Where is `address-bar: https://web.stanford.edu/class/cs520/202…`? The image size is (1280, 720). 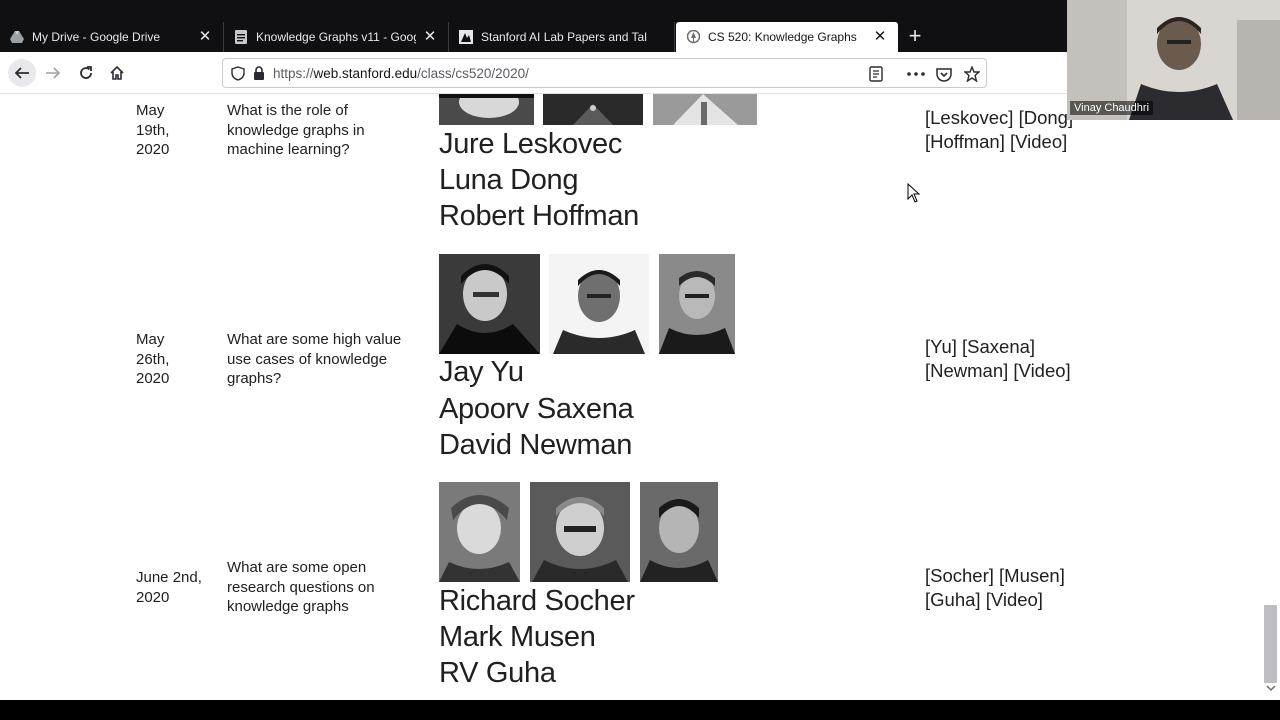 address-bar: https://web.stanford.edu/class/cs520/202… is located at coordinates (604, 73).